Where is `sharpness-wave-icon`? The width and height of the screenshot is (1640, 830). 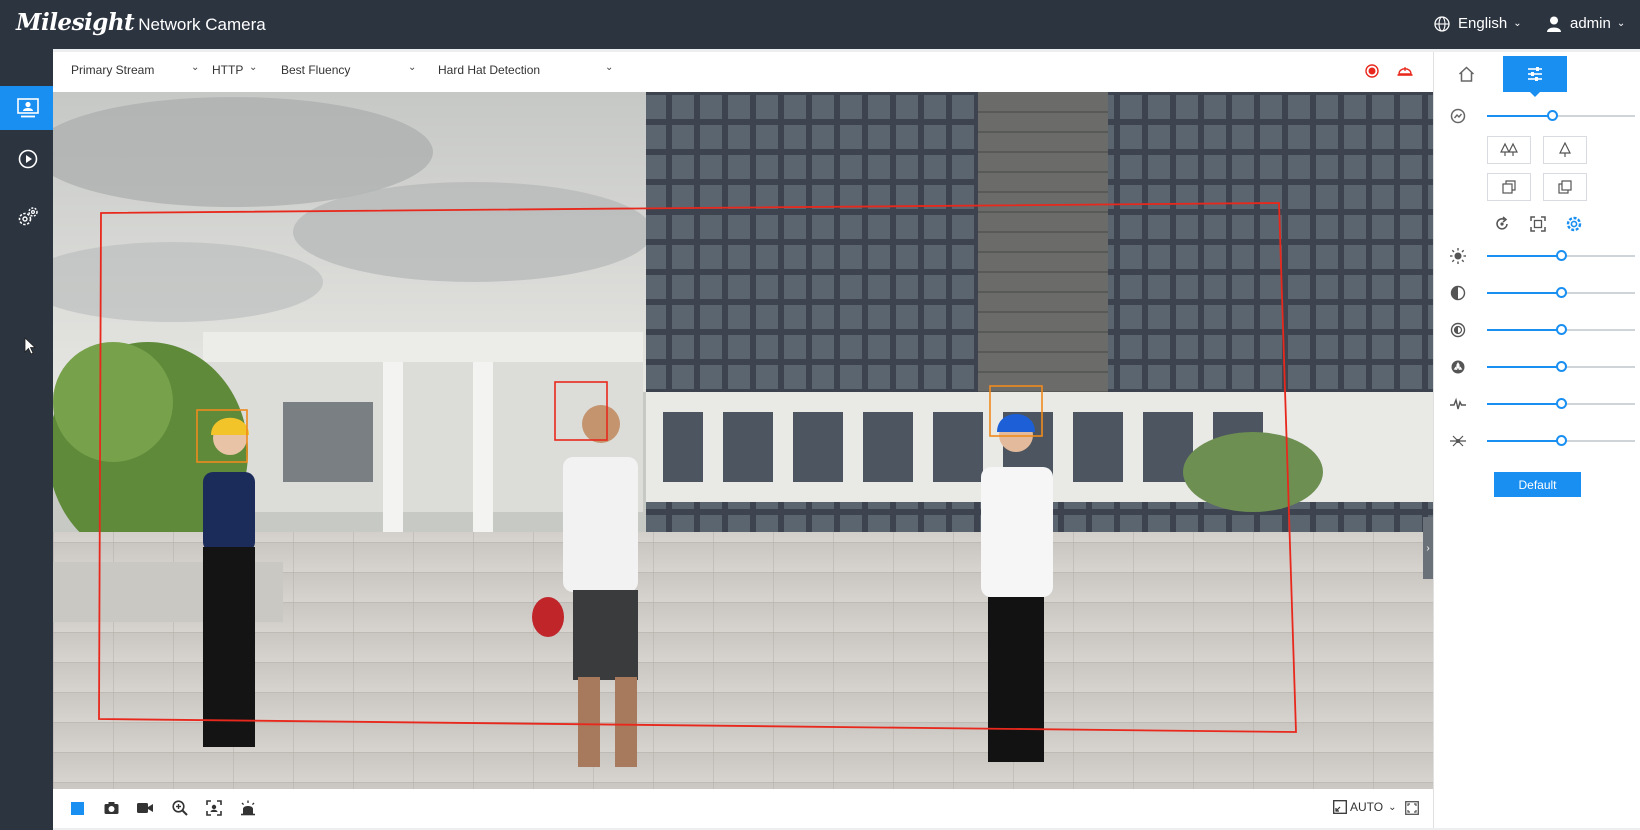 sharpness-wave-icon is located at coordinates (1458, 403).